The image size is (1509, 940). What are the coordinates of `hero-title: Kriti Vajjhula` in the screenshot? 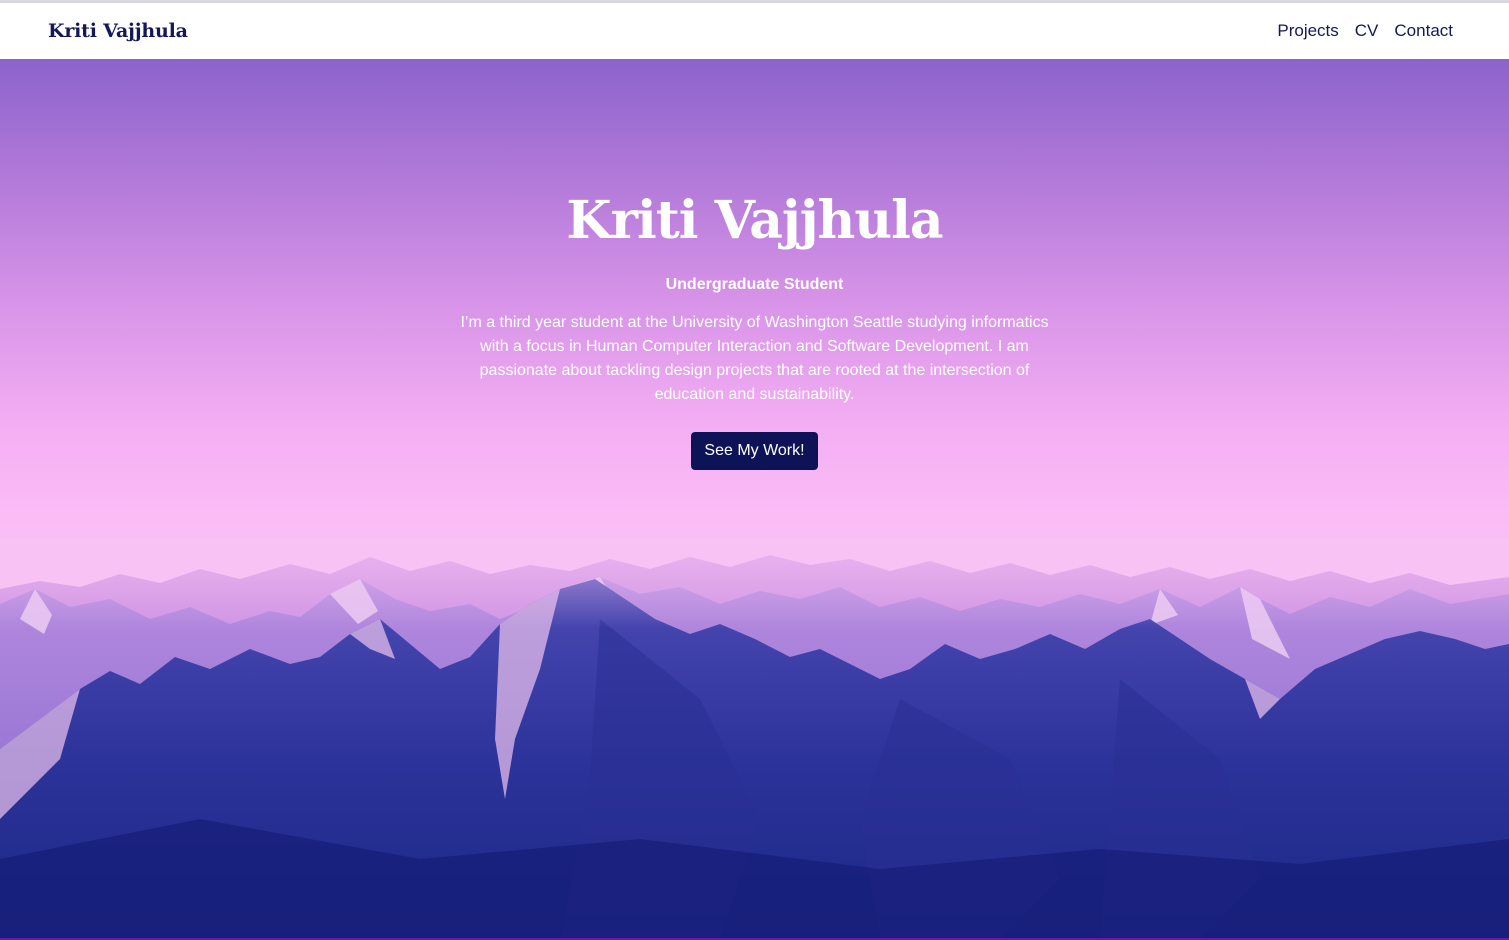 It's located at (754, 220).